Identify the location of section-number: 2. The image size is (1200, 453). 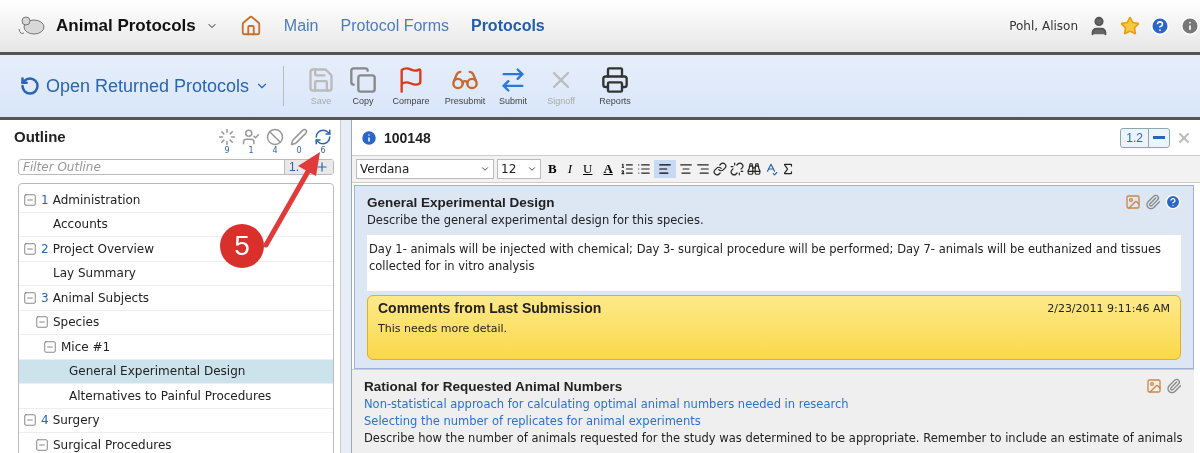
(45, 248).